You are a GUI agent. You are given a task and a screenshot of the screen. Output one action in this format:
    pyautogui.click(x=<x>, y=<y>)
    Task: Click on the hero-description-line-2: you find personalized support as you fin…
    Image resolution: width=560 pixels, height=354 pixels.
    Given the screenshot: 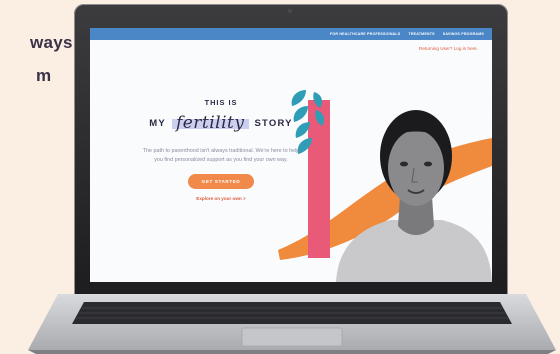 What is the action you would take?
    pyautogui.click(x=221, y=159)
    